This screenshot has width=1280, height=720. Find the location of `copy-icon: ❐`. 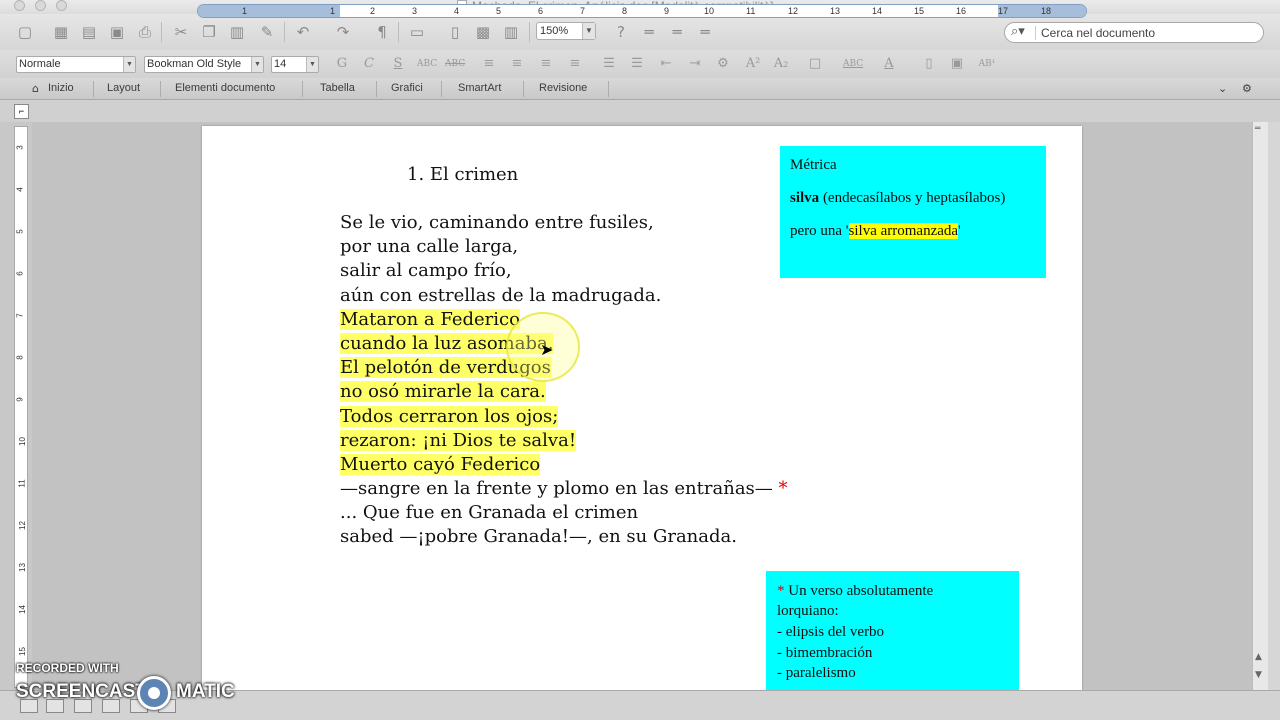

copy-icon: ❐ is located at coordinates (209, 32).